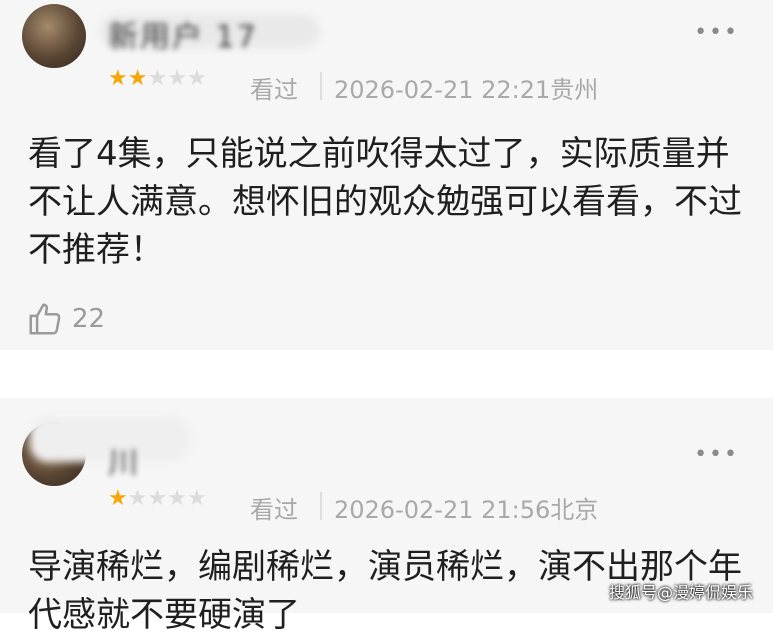  Describe the element at coordinates (89, 319) in the screenshot. I see `like-count: 22` at that location.